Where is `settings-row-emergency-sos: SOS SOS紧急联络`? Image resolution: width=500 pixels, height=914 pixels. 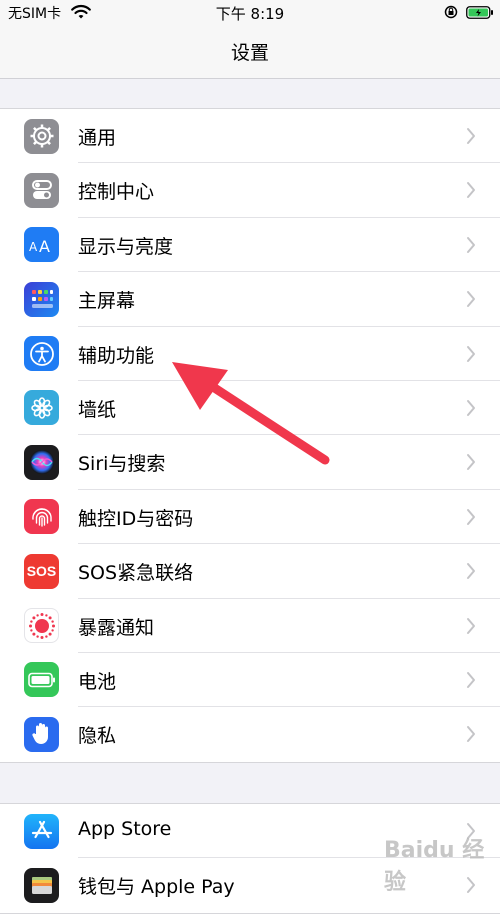 settings-row-emergency-sos: SOS SOS紧急联络 is located at coordinates (250, 571).